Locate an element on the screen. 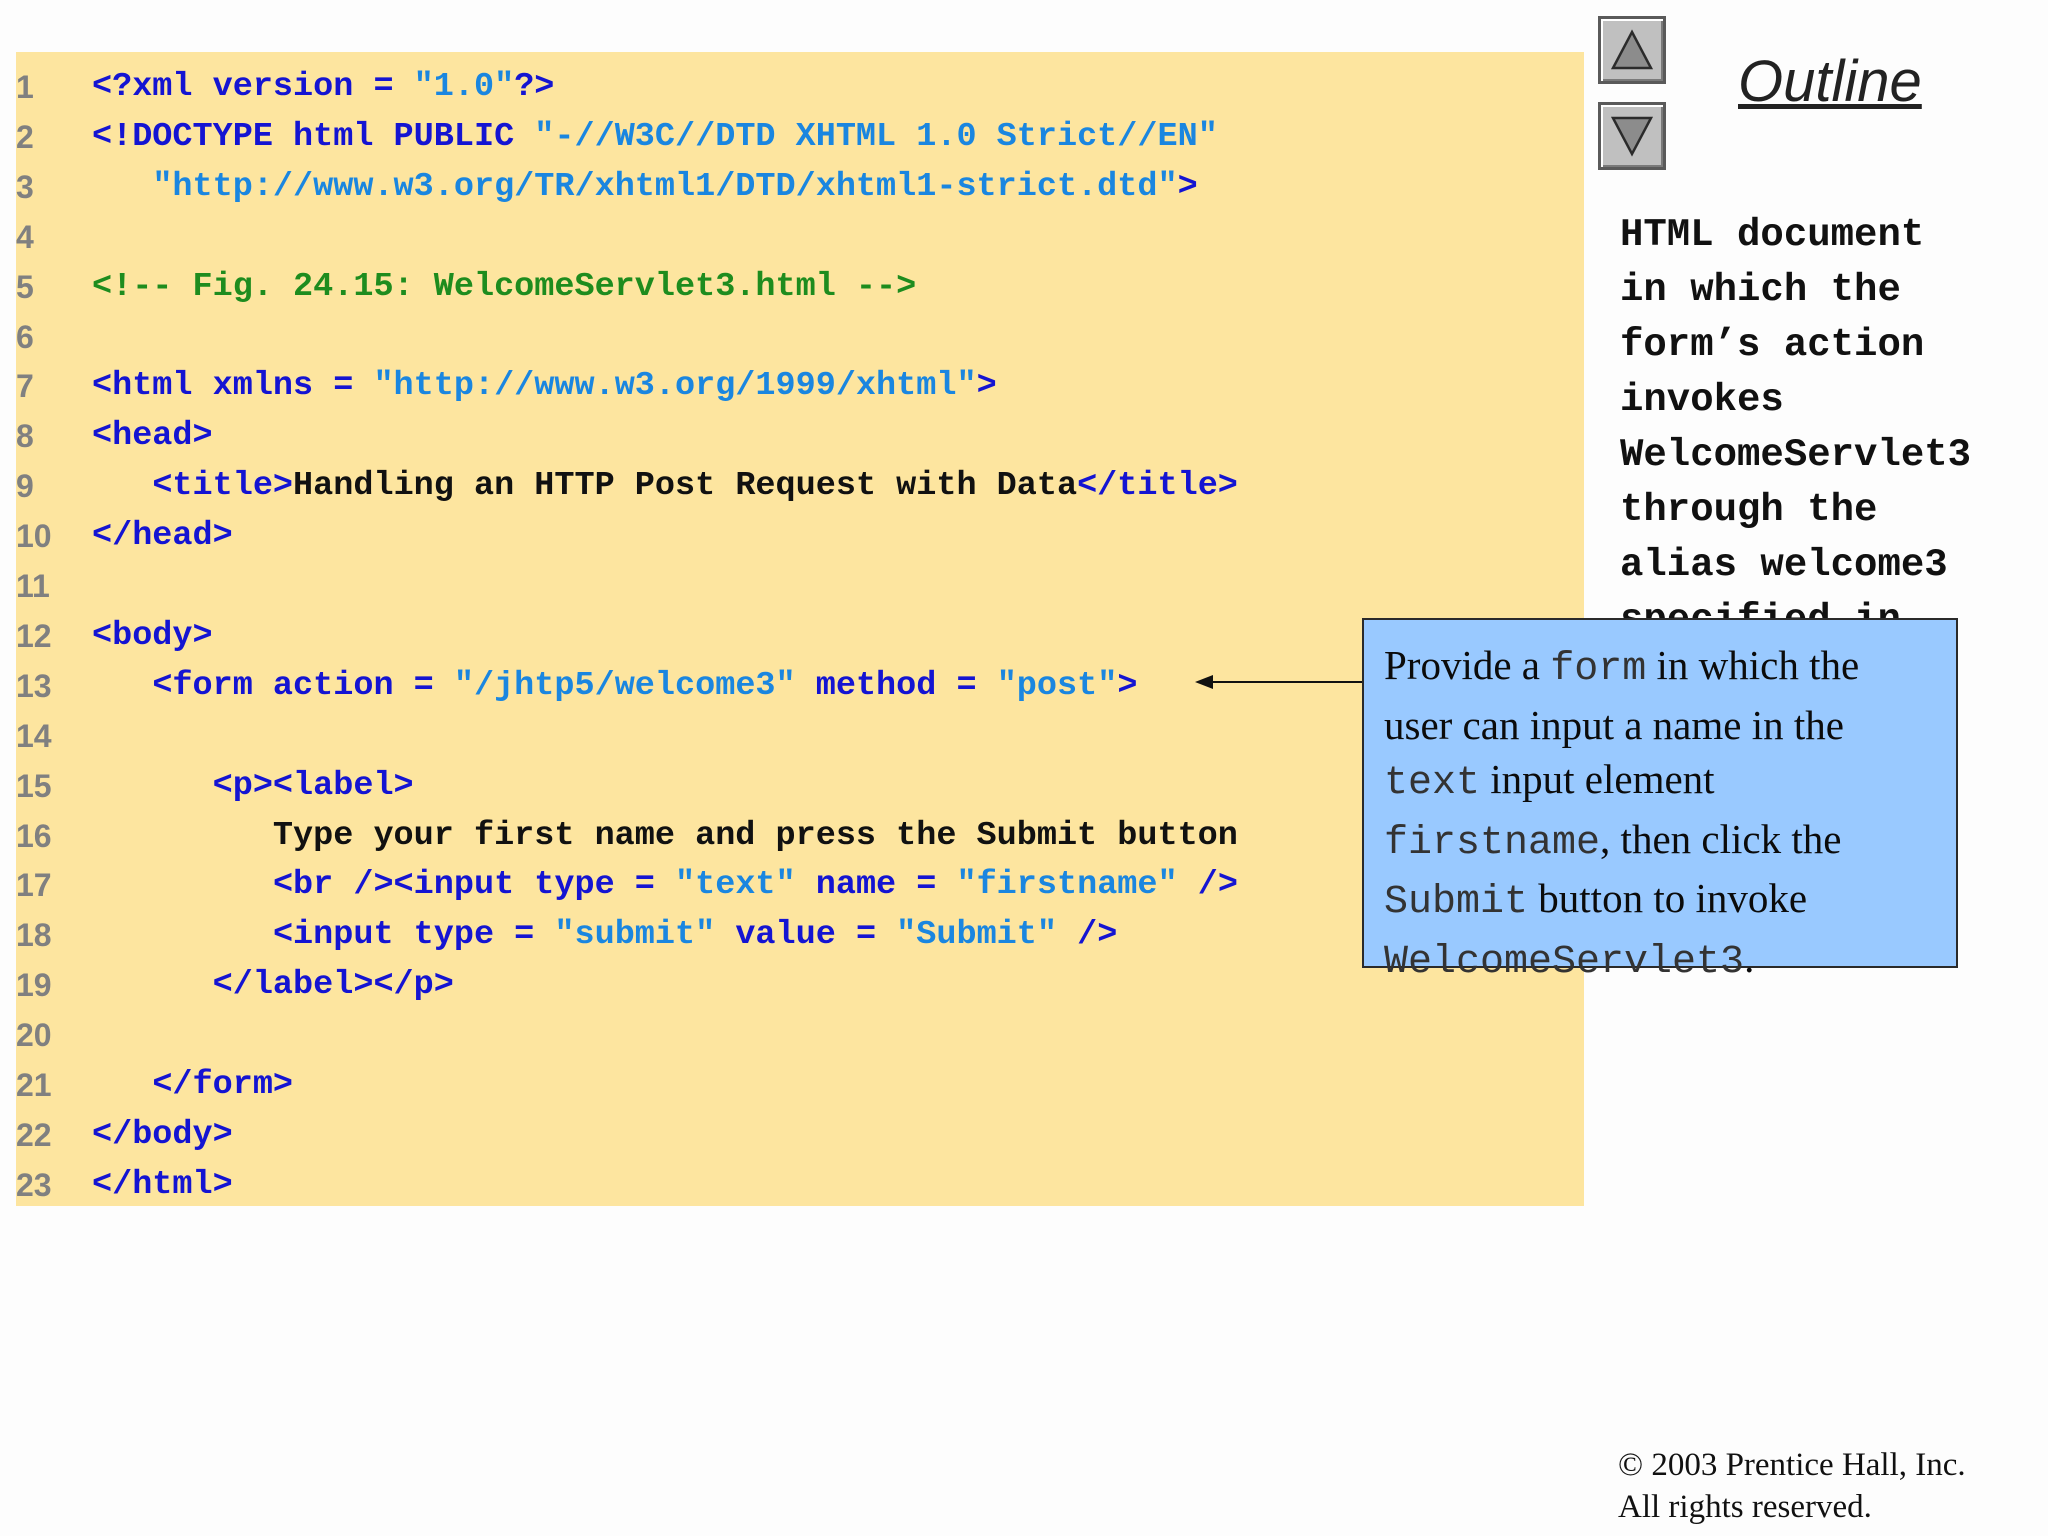  line-number: 15 is located at coordinates (34, 785).